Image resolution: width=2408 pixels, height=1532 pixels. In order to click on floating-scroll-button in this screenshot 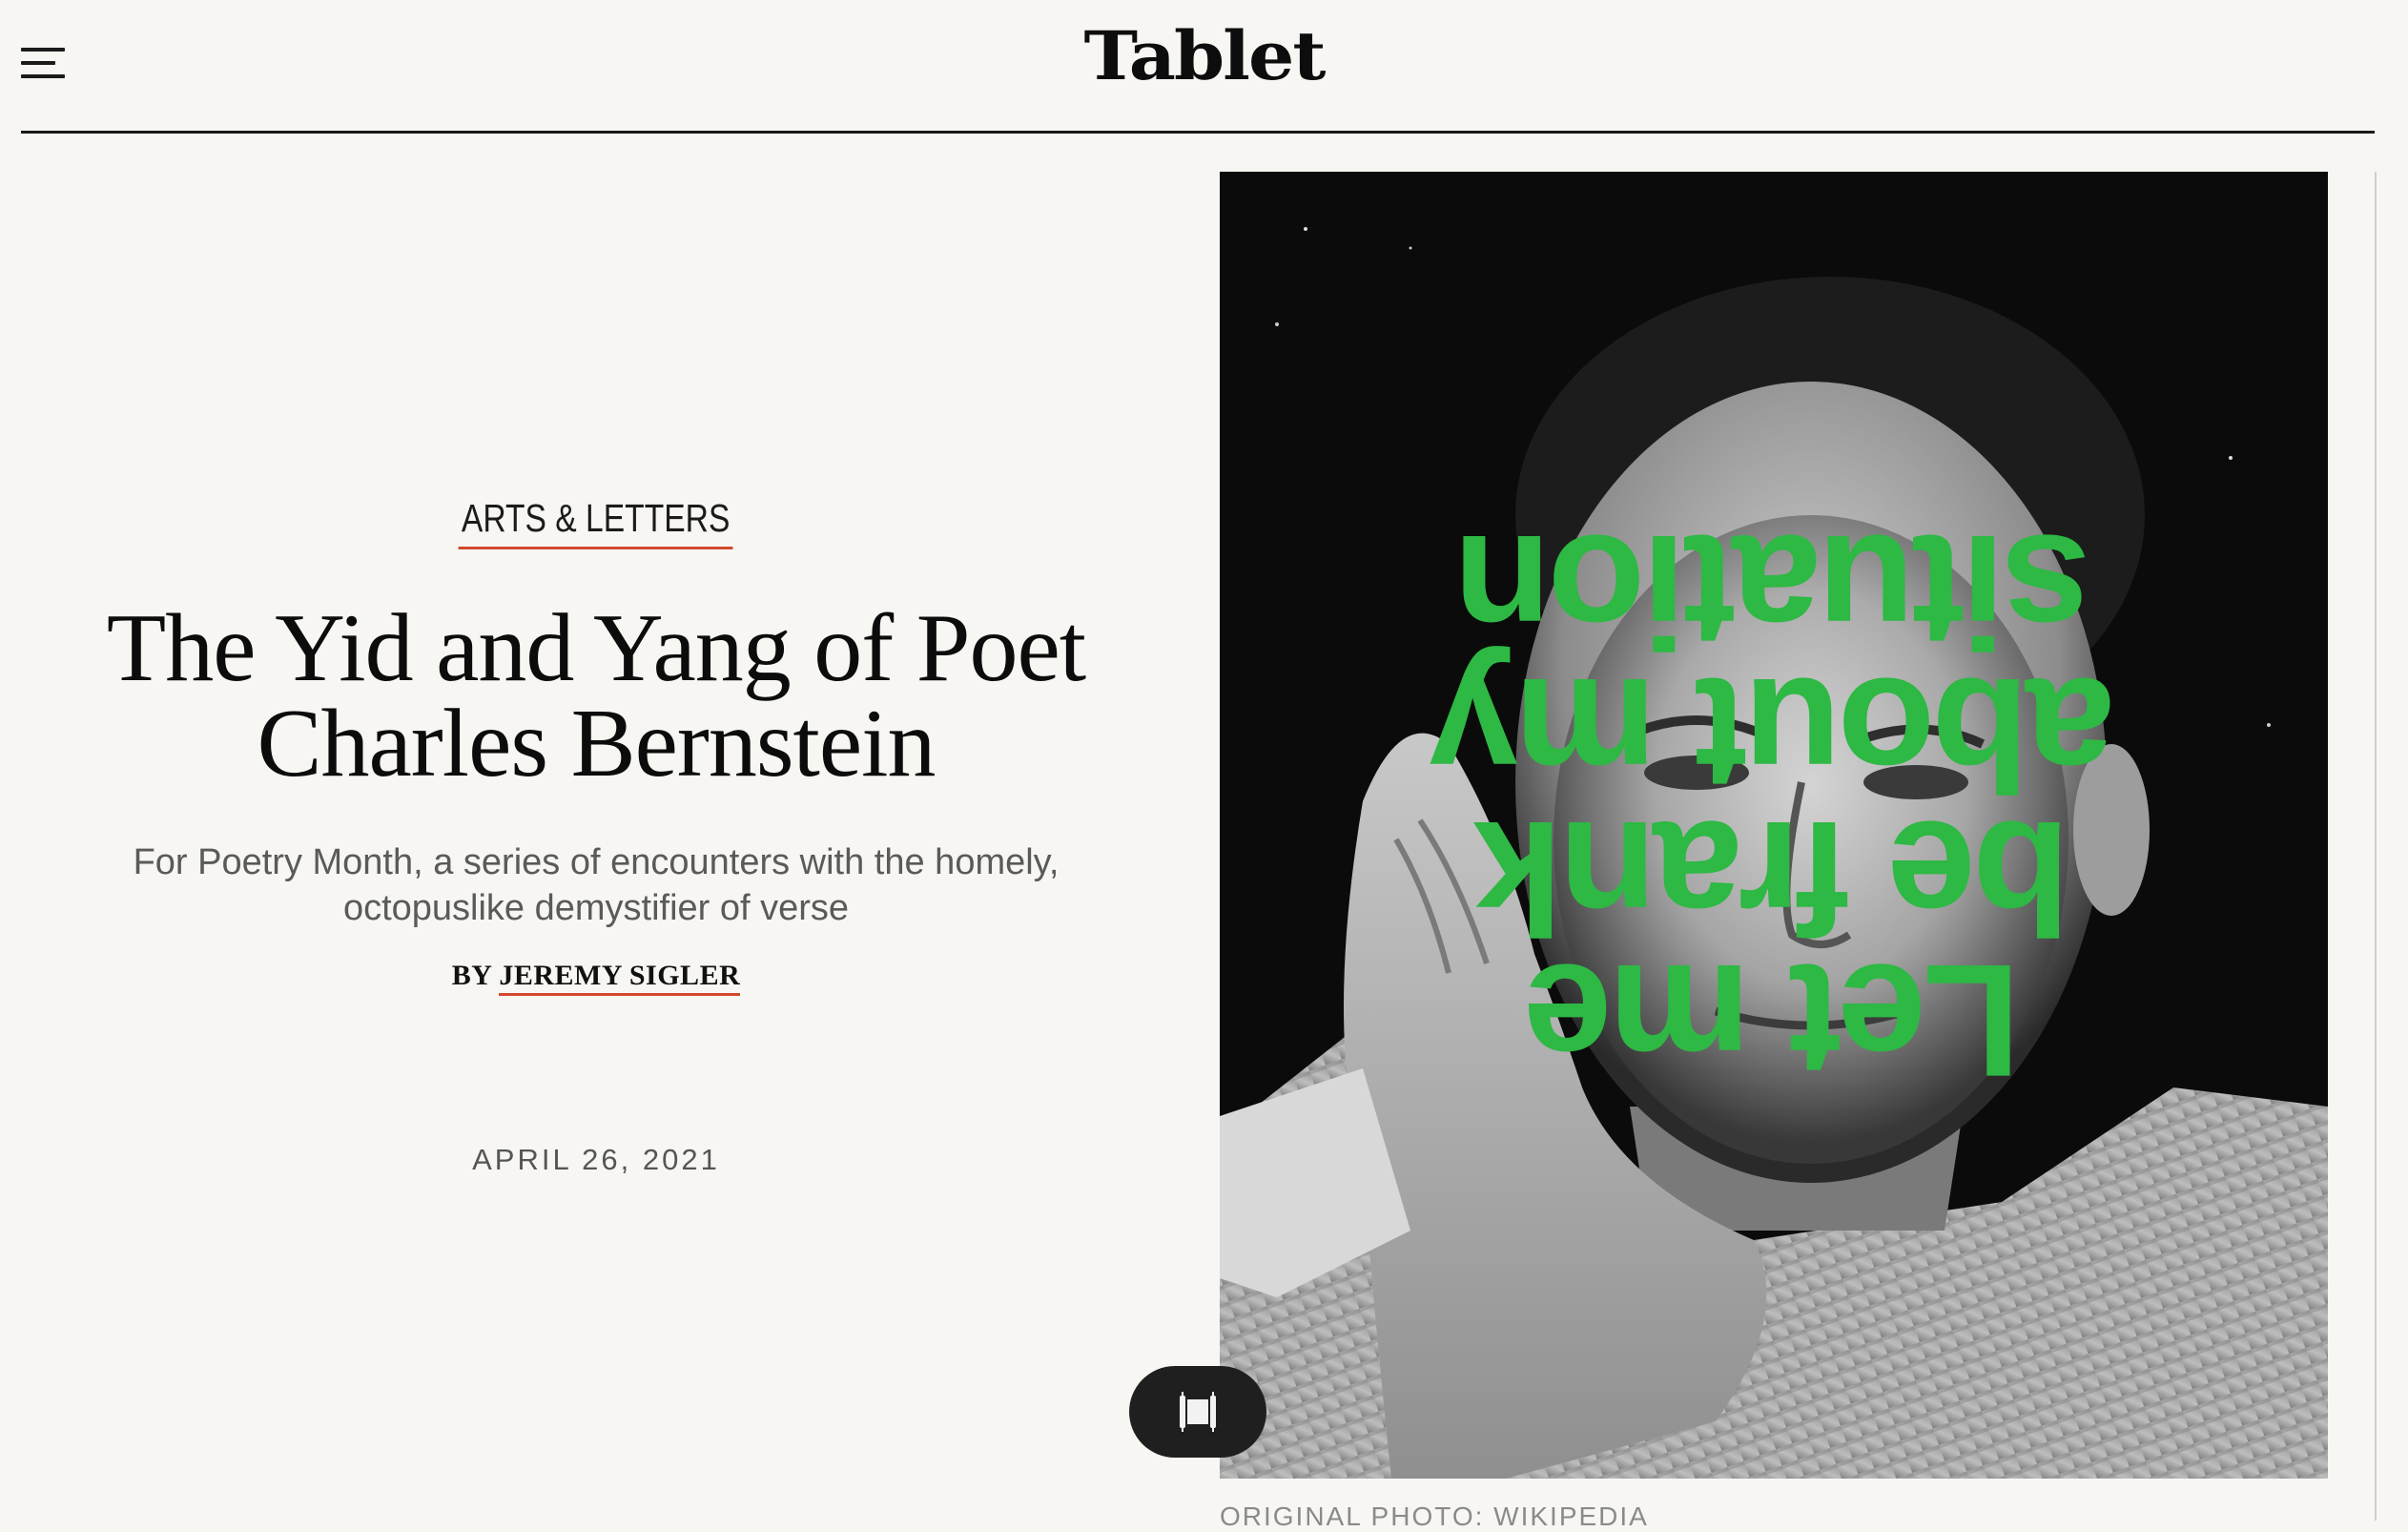, I will do `click(1197, 1412)`.